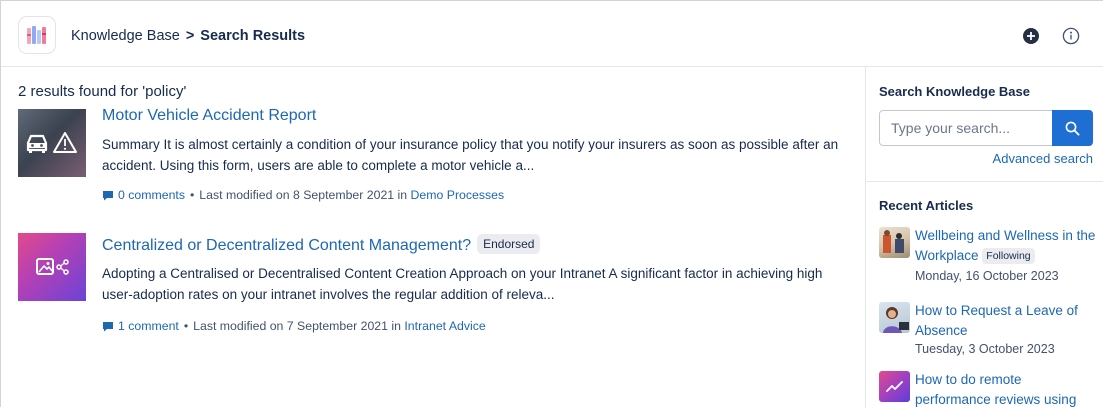 The image size is (1103, 410). I want to click on knowledge-base-logo, so click(37, 35).